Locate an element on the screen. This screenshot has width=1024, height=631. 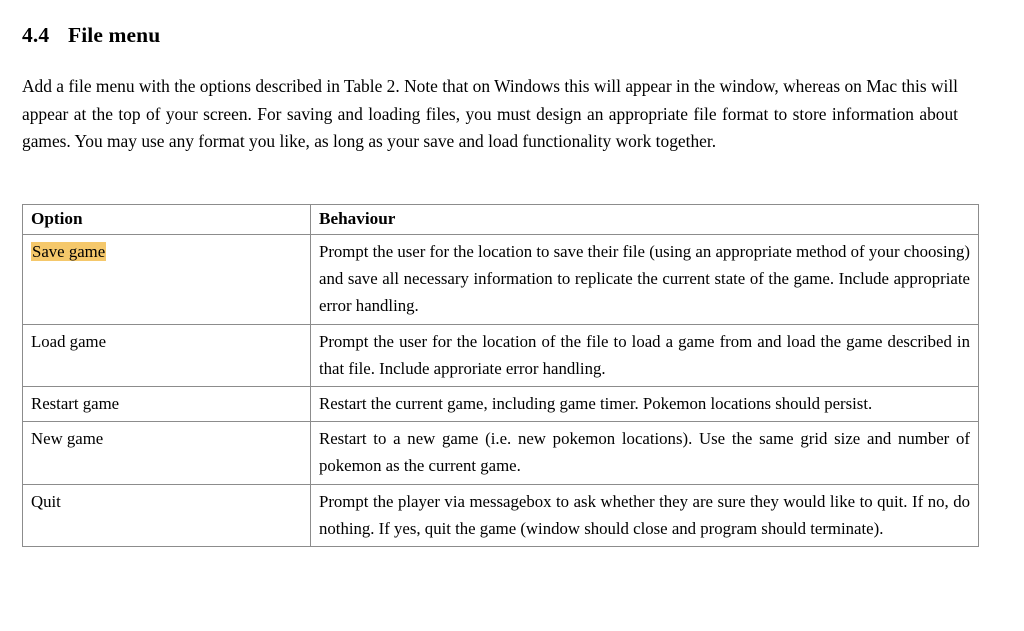
option-cell: Quit is located at coordinates (166, 515).